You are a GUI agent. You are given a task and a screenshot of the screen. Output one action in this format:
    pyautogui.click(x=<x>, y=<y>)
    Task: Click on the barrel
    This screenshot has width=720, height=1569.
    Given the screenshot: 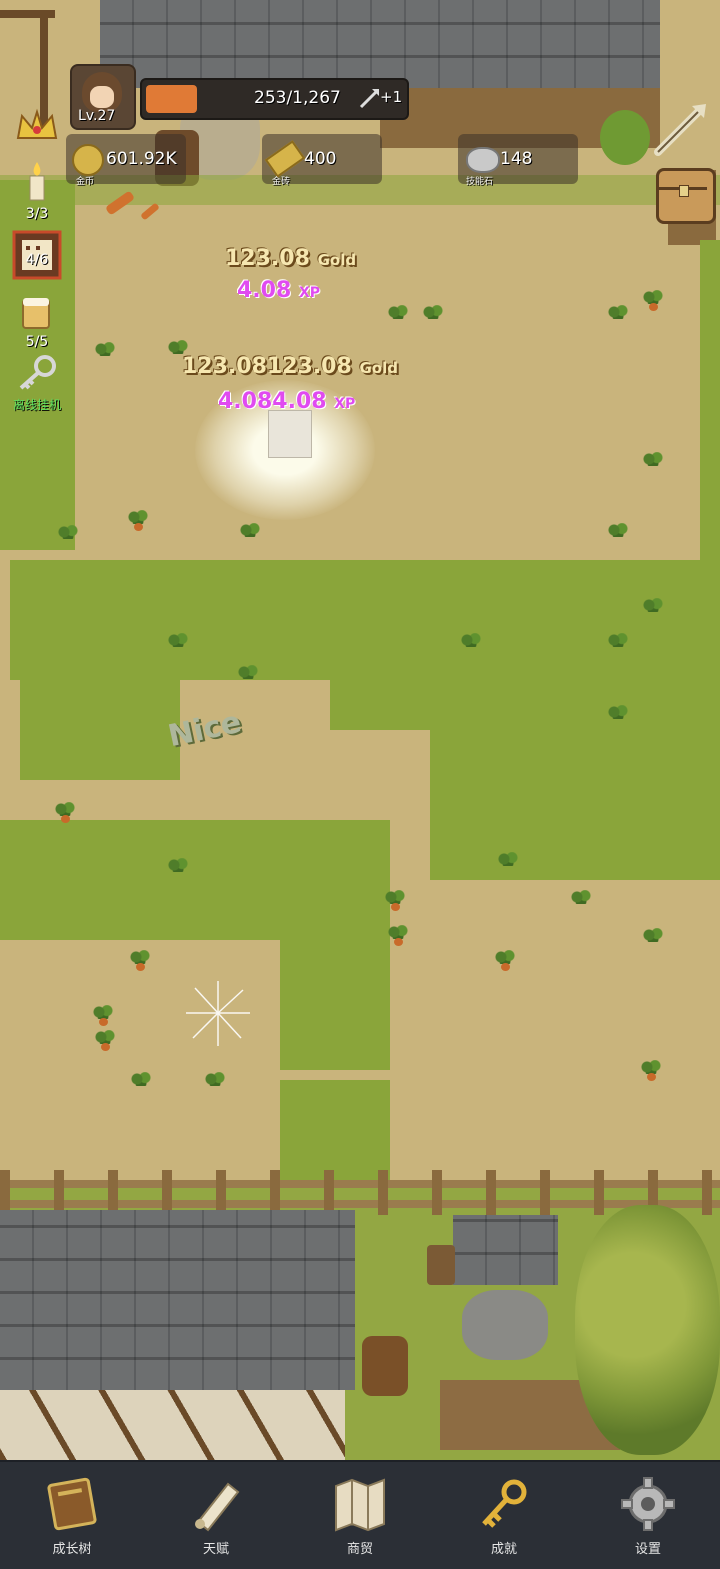 What is the action you would take?
    pyautogui.click(x=385, y=1366)
    